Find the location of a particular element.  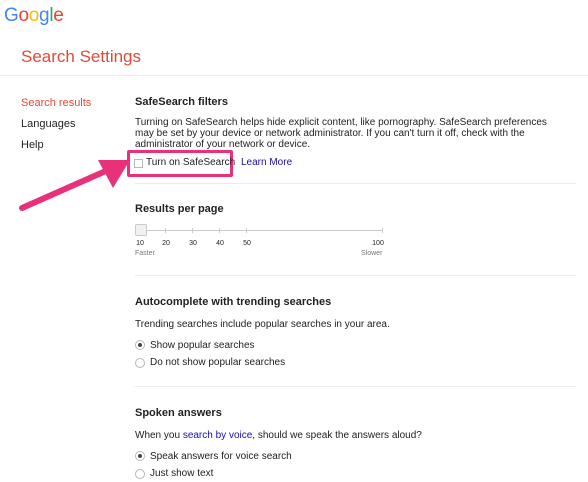

sidebar-item-languages: Languages is located at coordinates (56, 127).